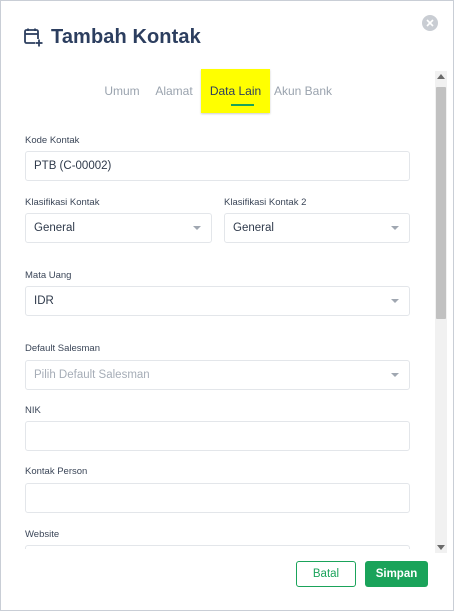 The image size is (454, 611). I want to click on default-salesman-select: Pilih Default Salesman, so click(217, 375).